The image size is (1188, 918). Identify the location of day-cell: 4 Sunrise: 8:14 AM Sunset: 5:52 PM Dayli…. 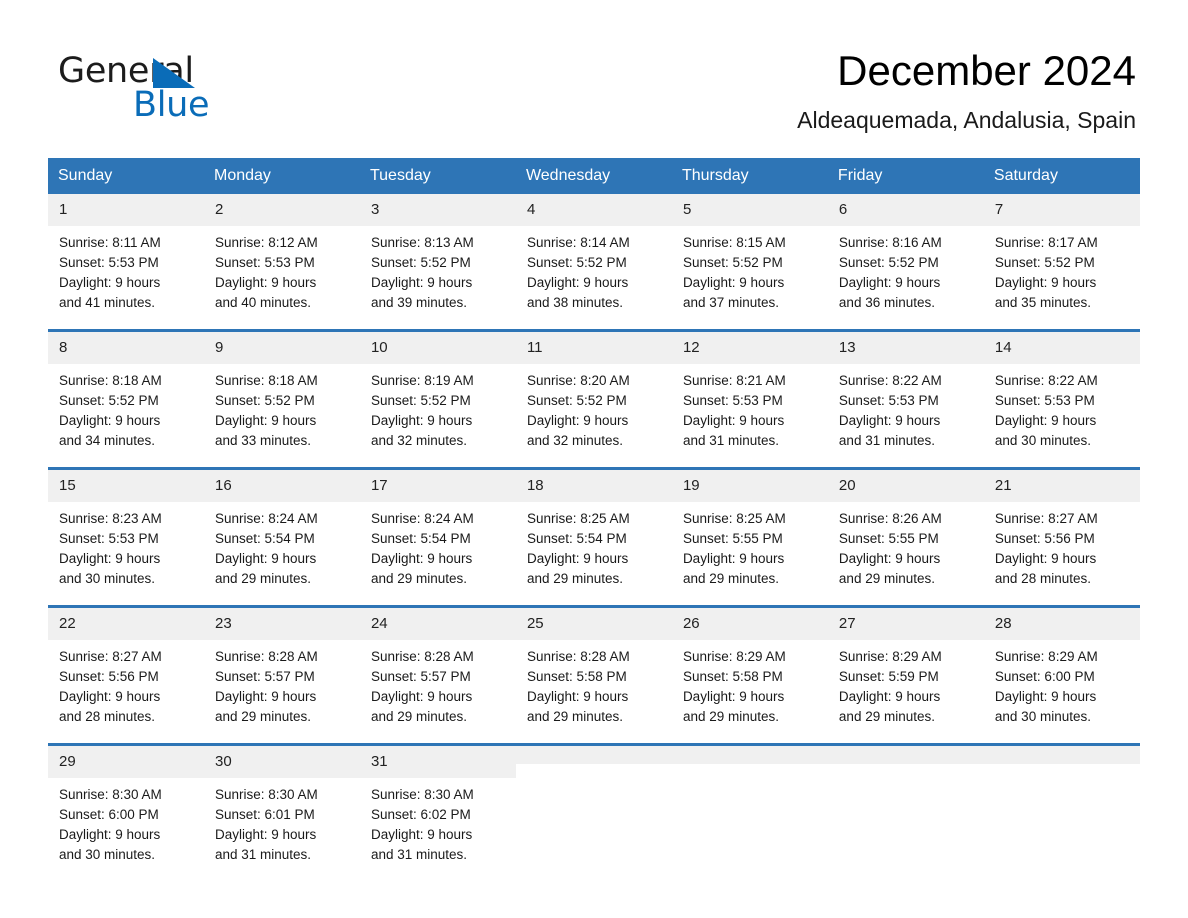
(593, 262).